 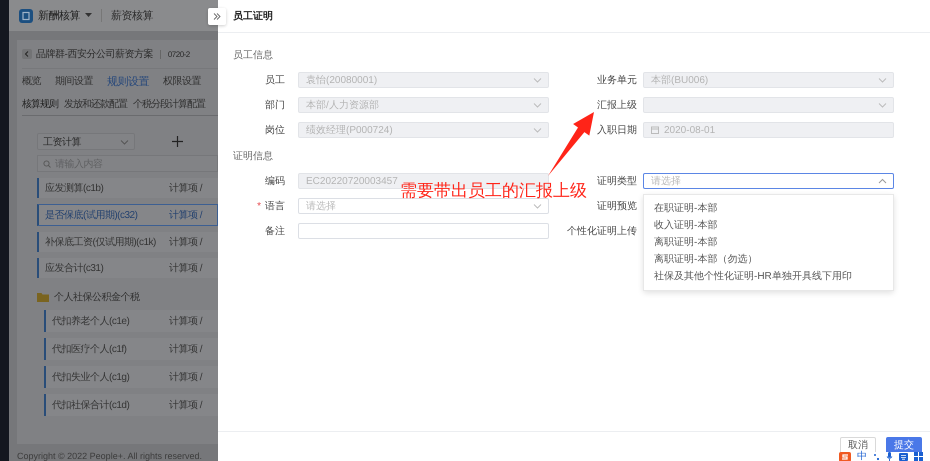 I want to click on field-label: 业务单元, so click(x=617, y=80).